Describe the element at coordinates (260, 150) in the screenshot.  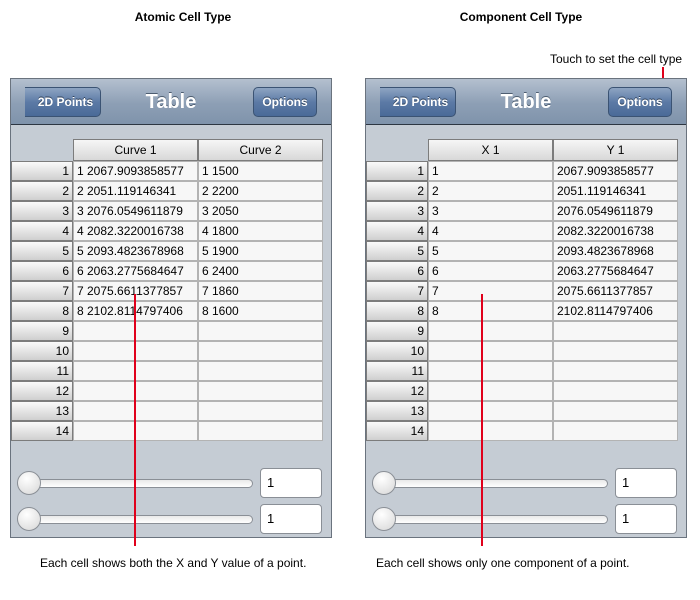
I see `left-column-header-2: Curve 2` at that location.